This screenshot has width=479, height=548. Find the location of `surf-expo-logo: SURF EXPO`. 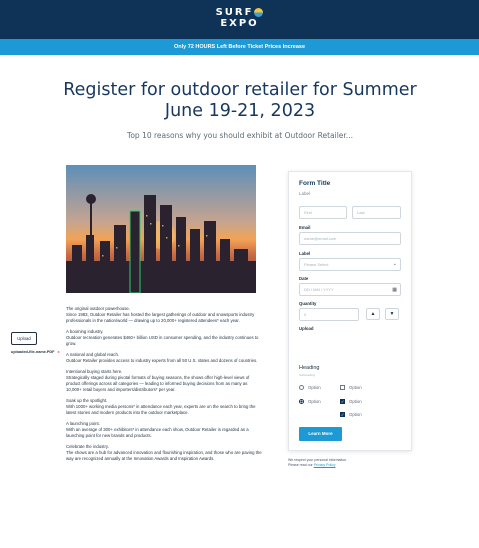

surf-expo-logo: SURF EXPO is located at coordinates (239, 18).